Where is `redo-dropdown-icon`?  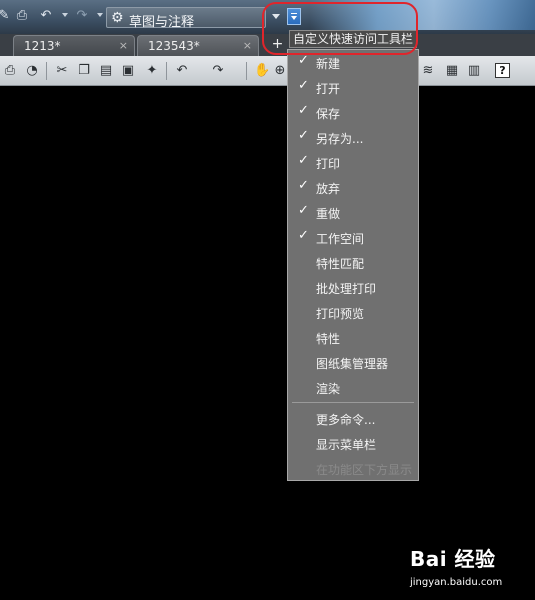 redo-dropdown-icon is located at coordinates (100, 15).